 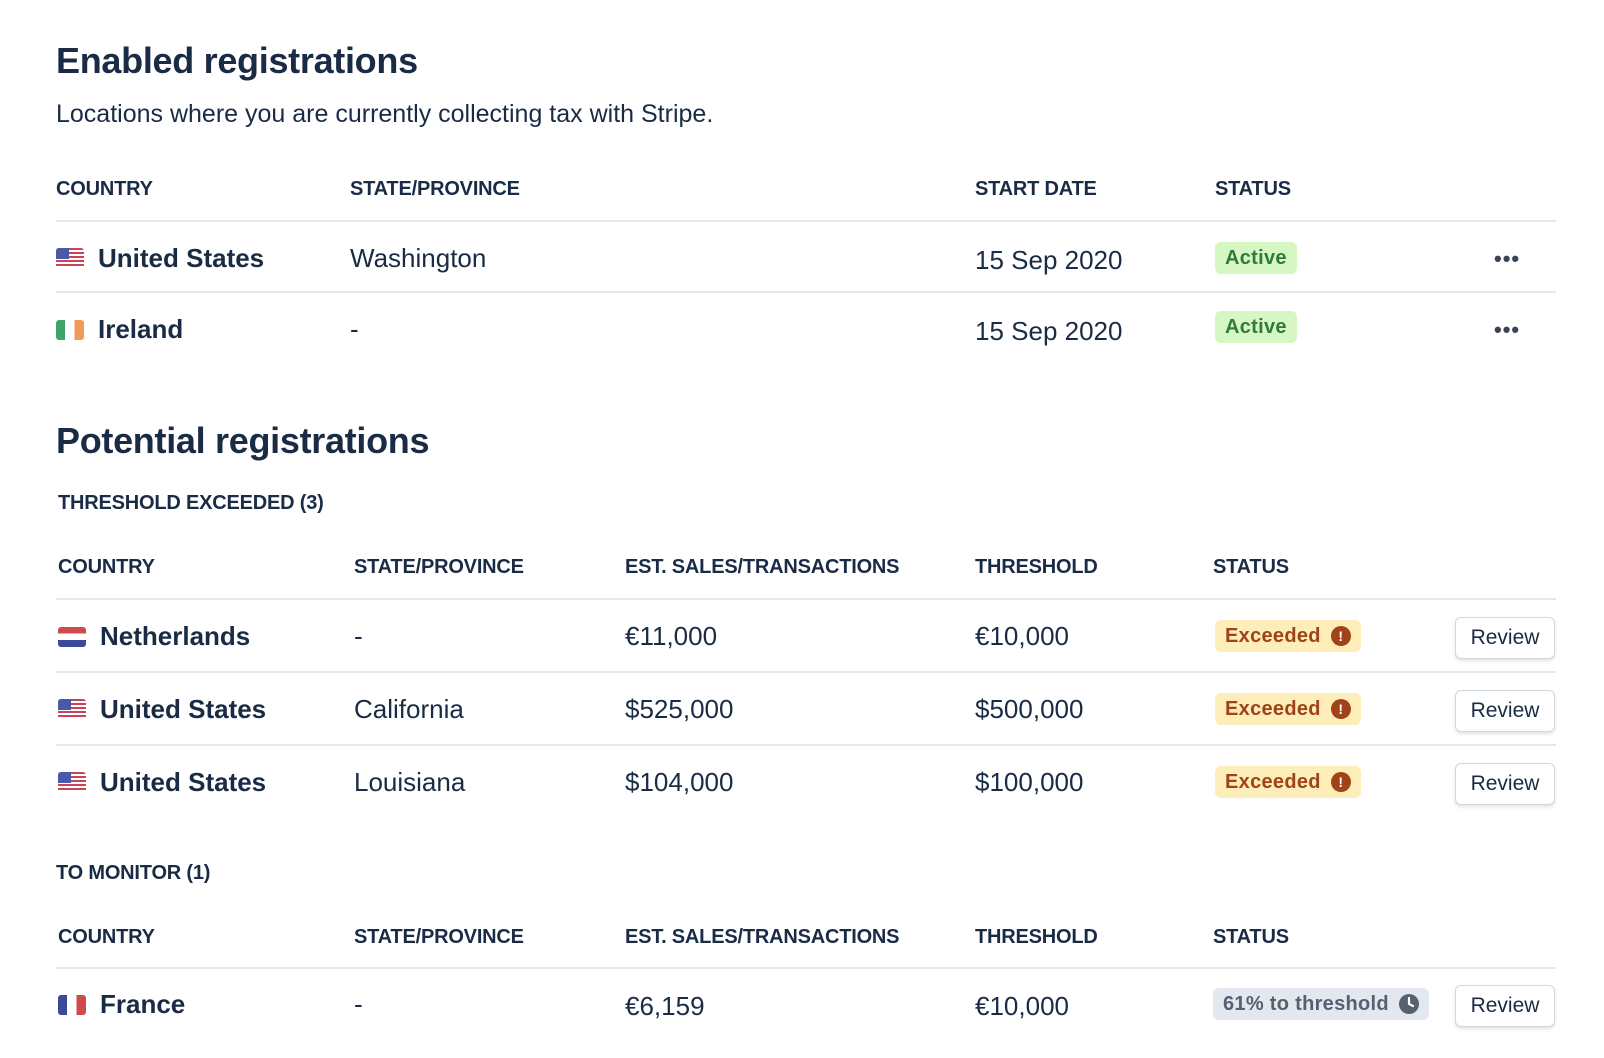 I want to click on state-province: Louisiana, so click(x=410, y=782).